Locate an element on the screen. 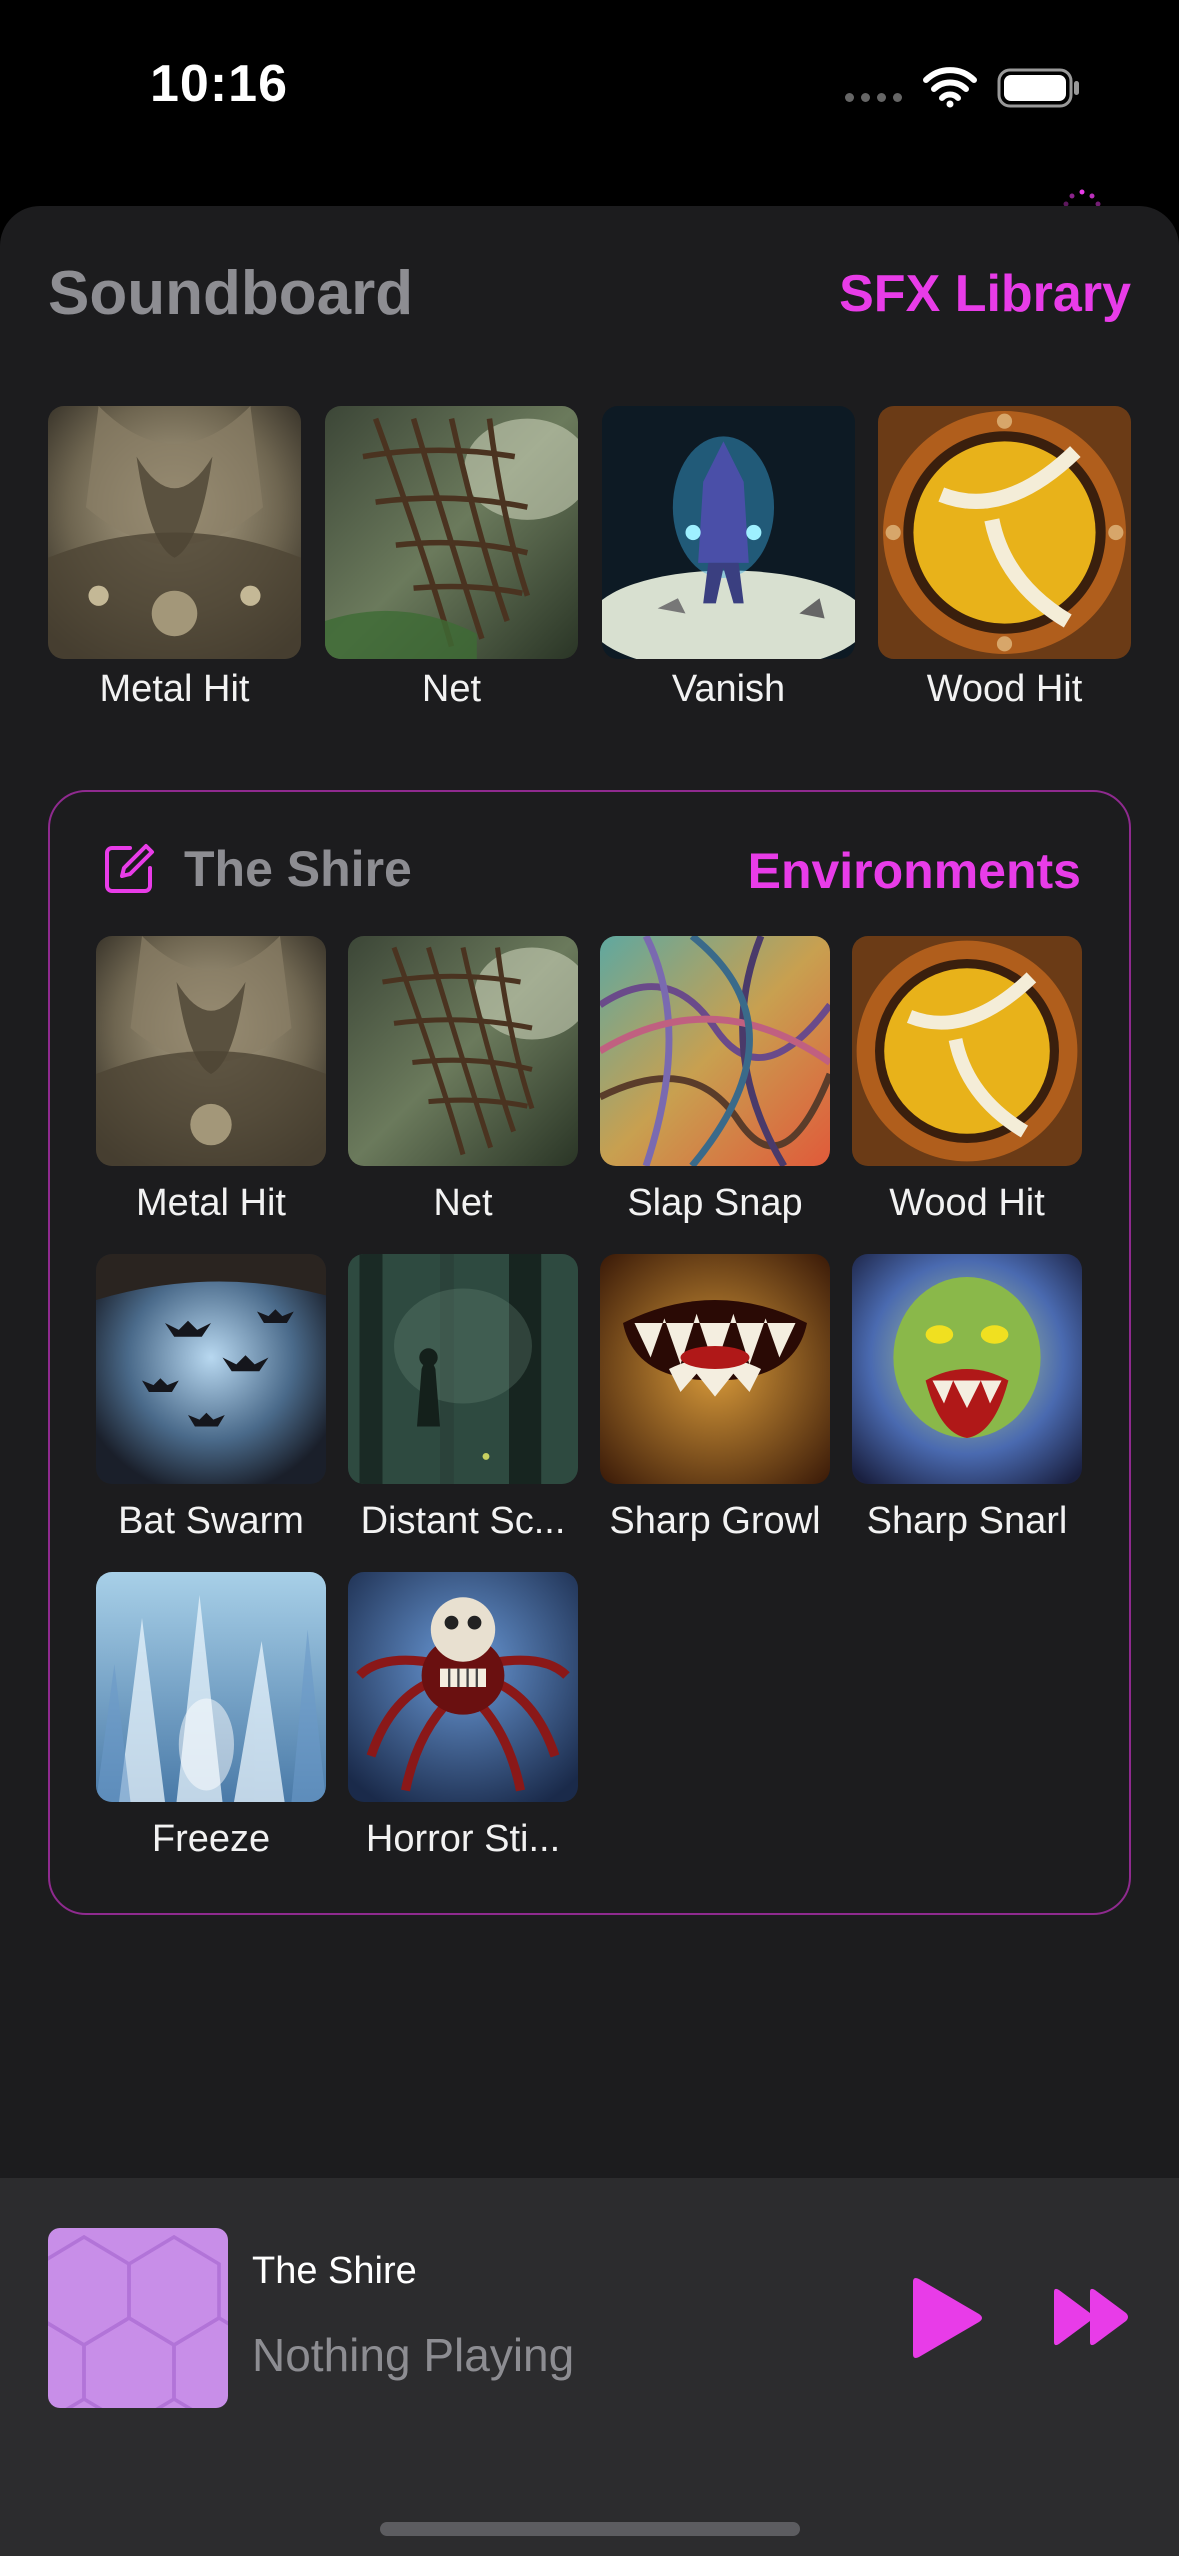 The height and width of the screenshot is (2556, 1179). group-title: The Shire is located at coordinates (298, 869).